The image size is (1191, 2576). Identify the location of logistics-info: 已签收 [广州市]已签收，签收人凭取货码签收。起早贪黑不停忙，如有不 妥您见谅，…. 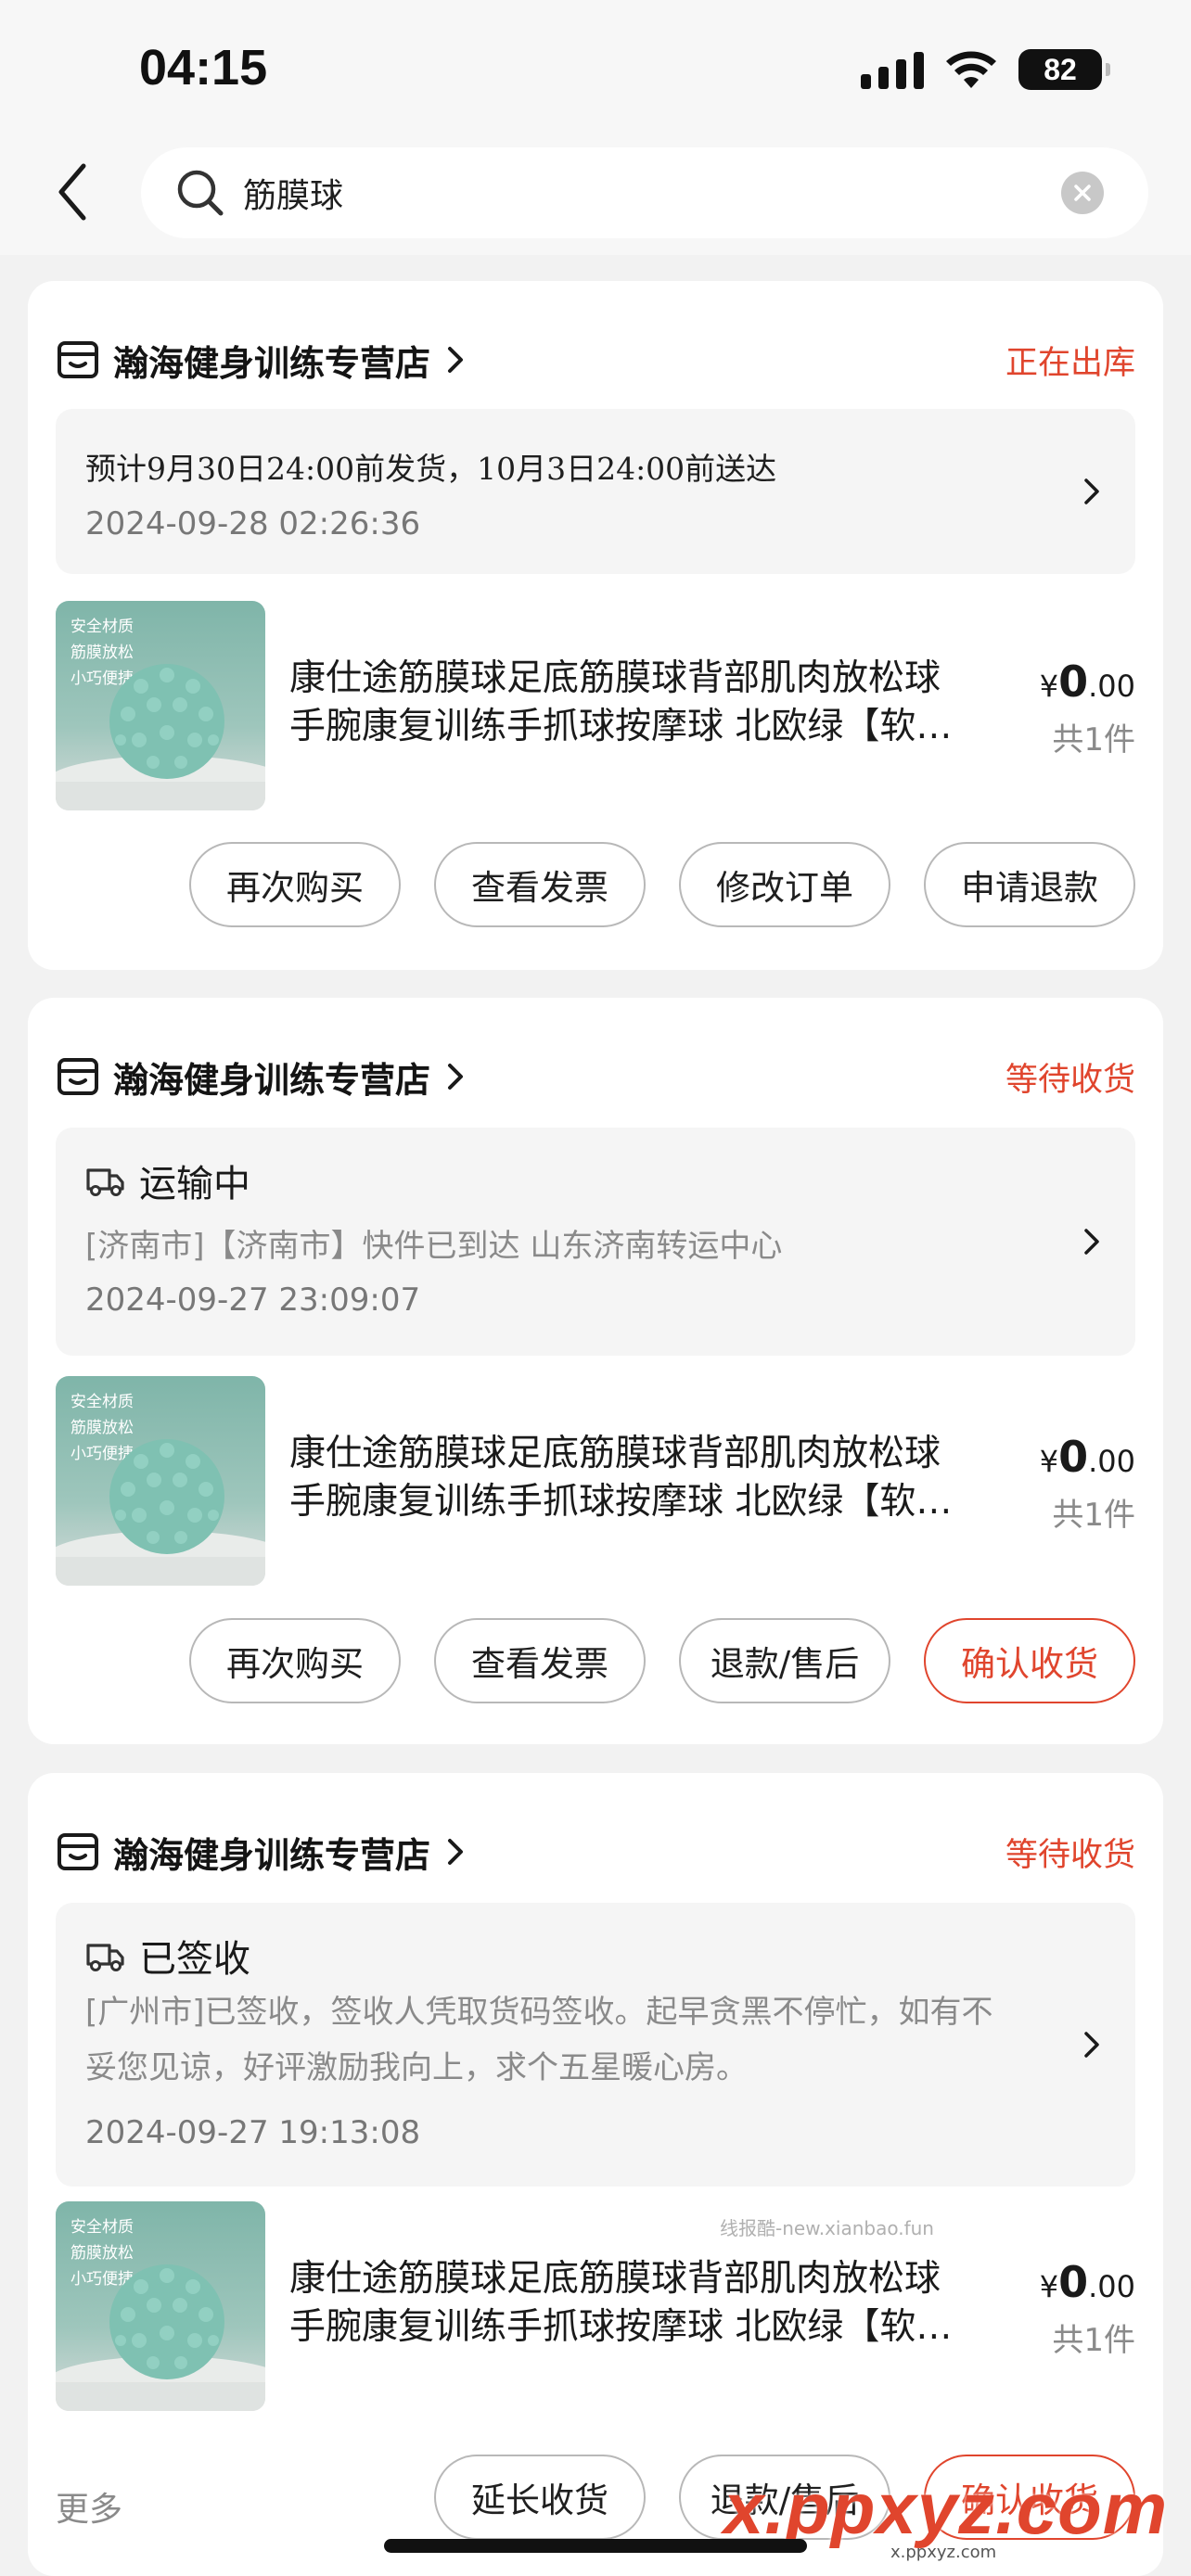
(595, 2045).